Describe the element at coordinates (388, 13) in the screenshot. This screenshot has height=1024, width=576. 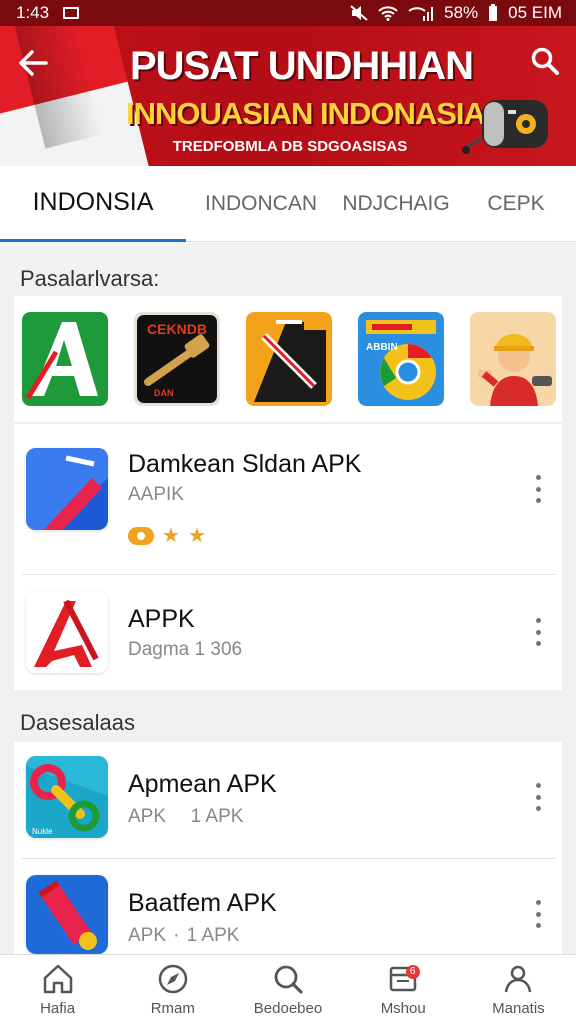
I see `wifi-icon` at that location.